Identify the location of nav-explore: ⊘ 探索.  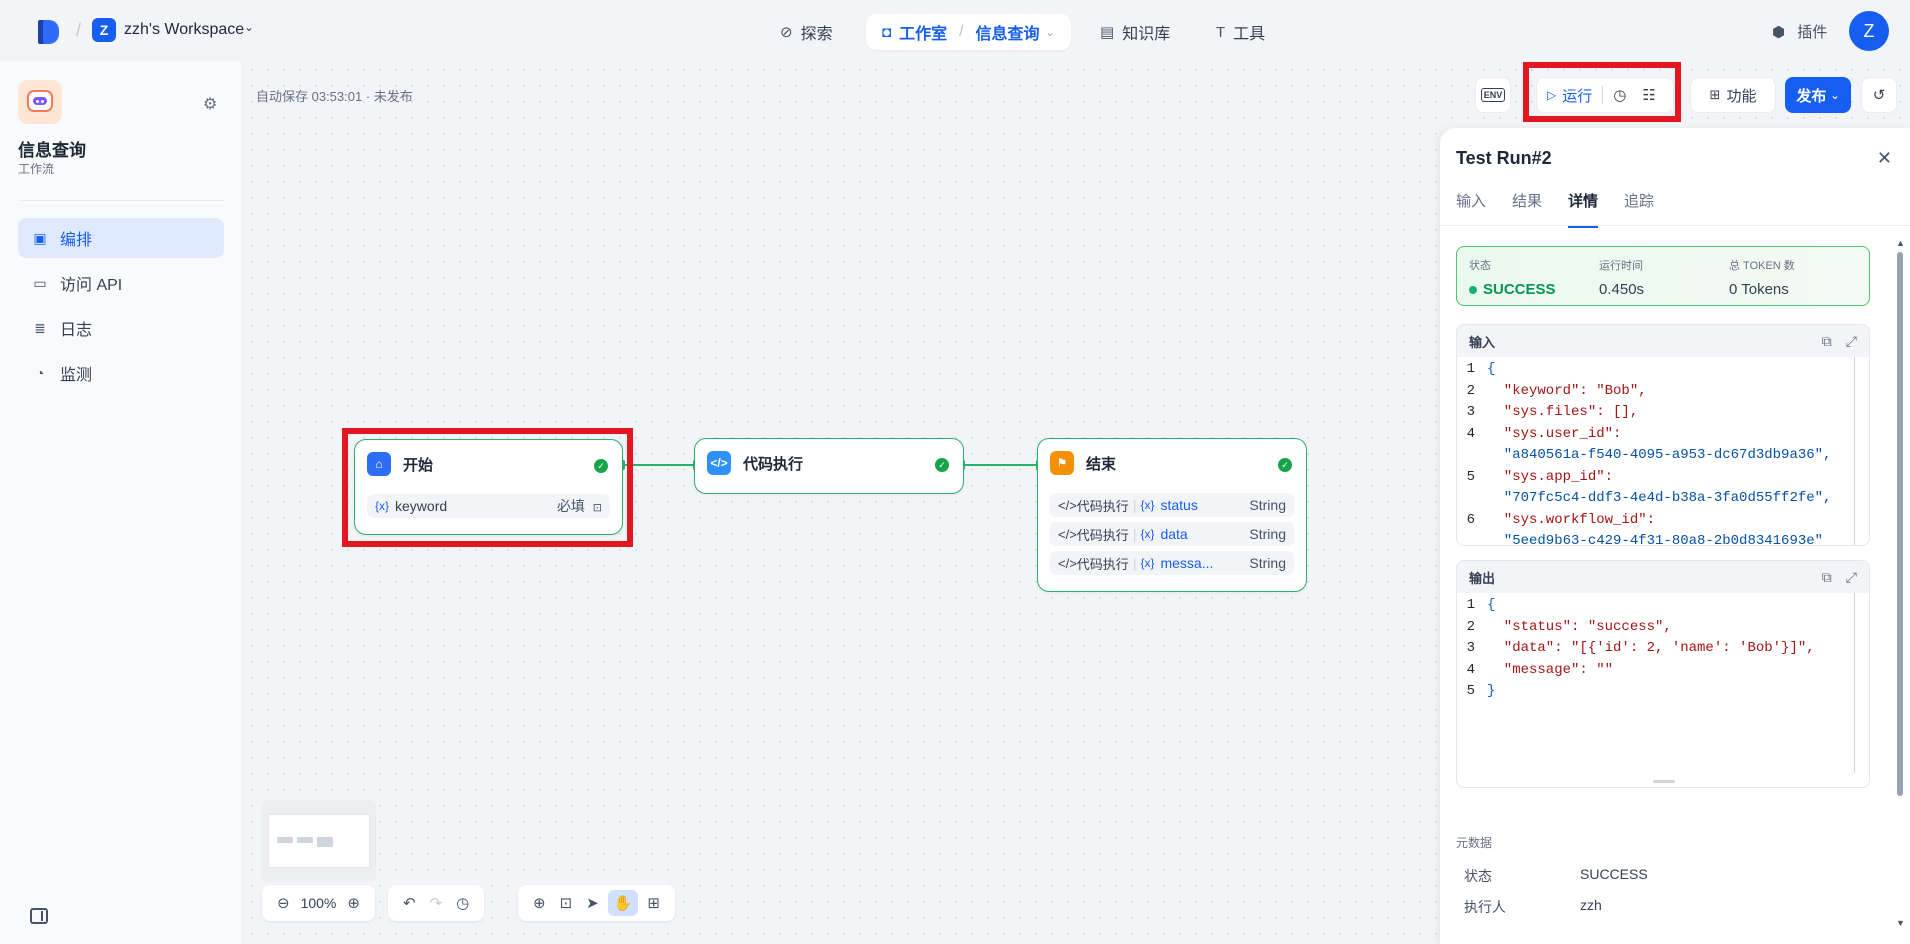
(806, 32).